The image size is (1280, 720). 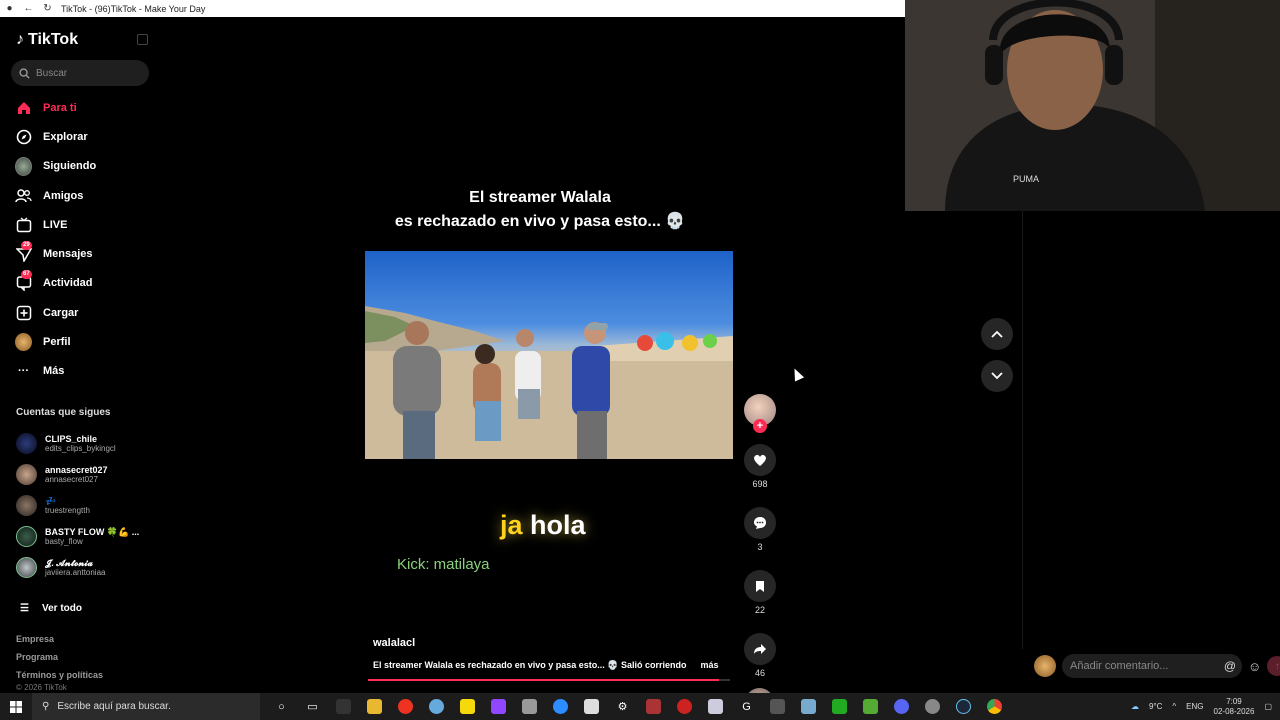 I want to click on app-icon: G, so click(x=746, y=706).